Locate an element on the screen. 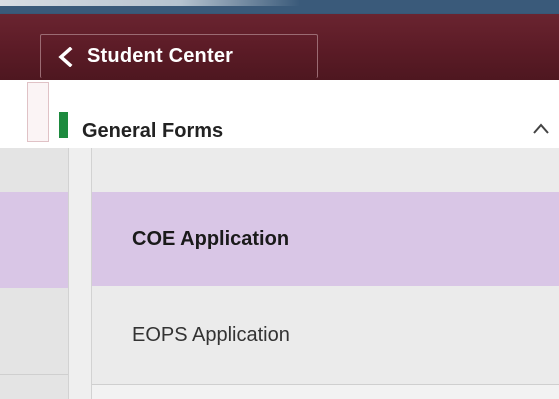 The width and height of the screenshot is (559, 399). top-strip-glare is located at coordinates (150, 3).